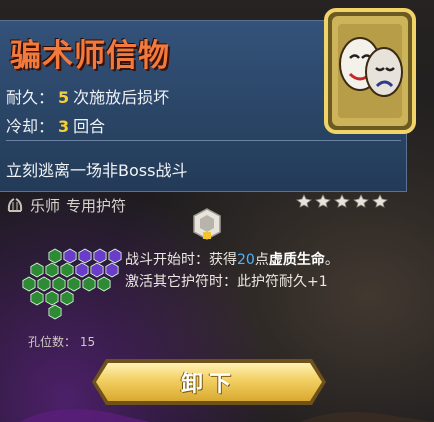  Describe the element at coordinates (30, 126) in the screenshot. I see `cooldown-label: 冷却：` at that location.